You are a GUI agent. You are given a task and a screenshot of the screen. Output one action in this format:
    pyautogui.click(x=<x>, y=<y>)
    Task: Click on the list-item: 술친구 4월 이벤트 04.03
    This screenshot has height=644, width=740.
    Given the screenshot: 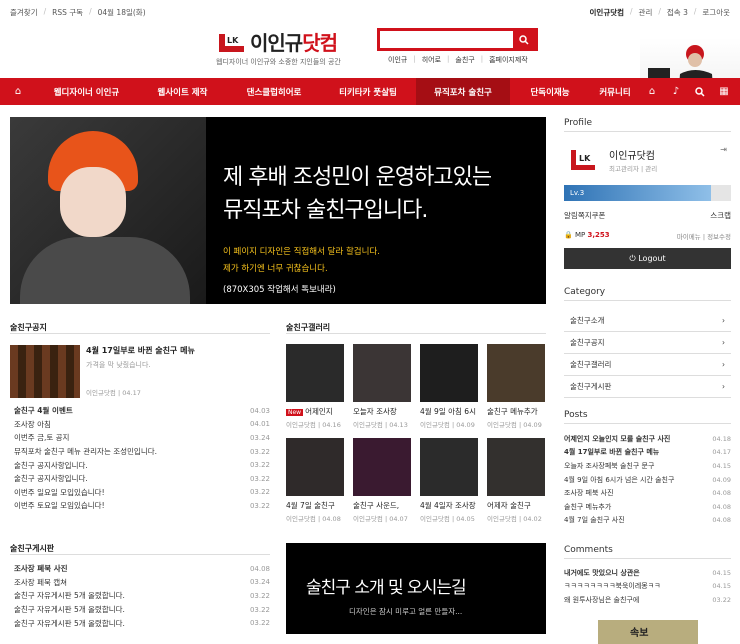 What is the action you would take?
    pyautogui.click(x=142, y=411)
    